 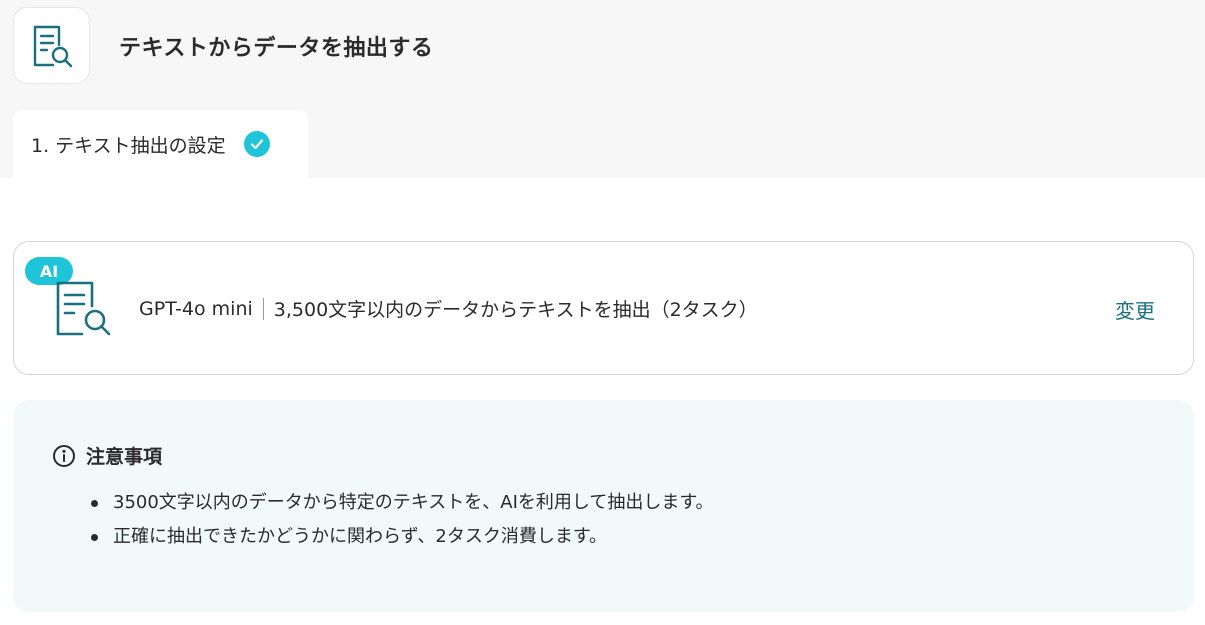 What do you see at coordinates (124, 457) in the screenshot?
I see `notice-title: 注意事項` at bounding box center [124, 457].